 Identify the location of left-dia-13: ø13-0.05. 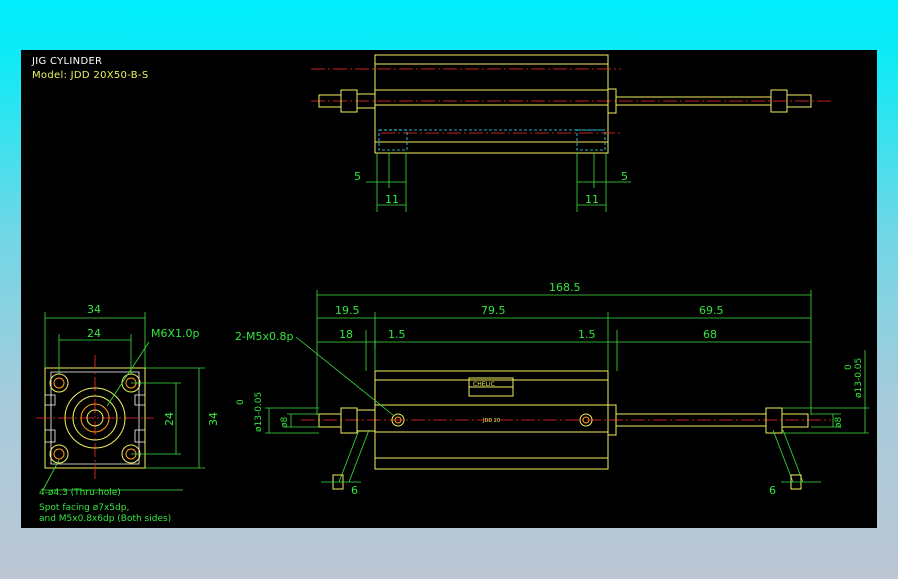
(259, 412).